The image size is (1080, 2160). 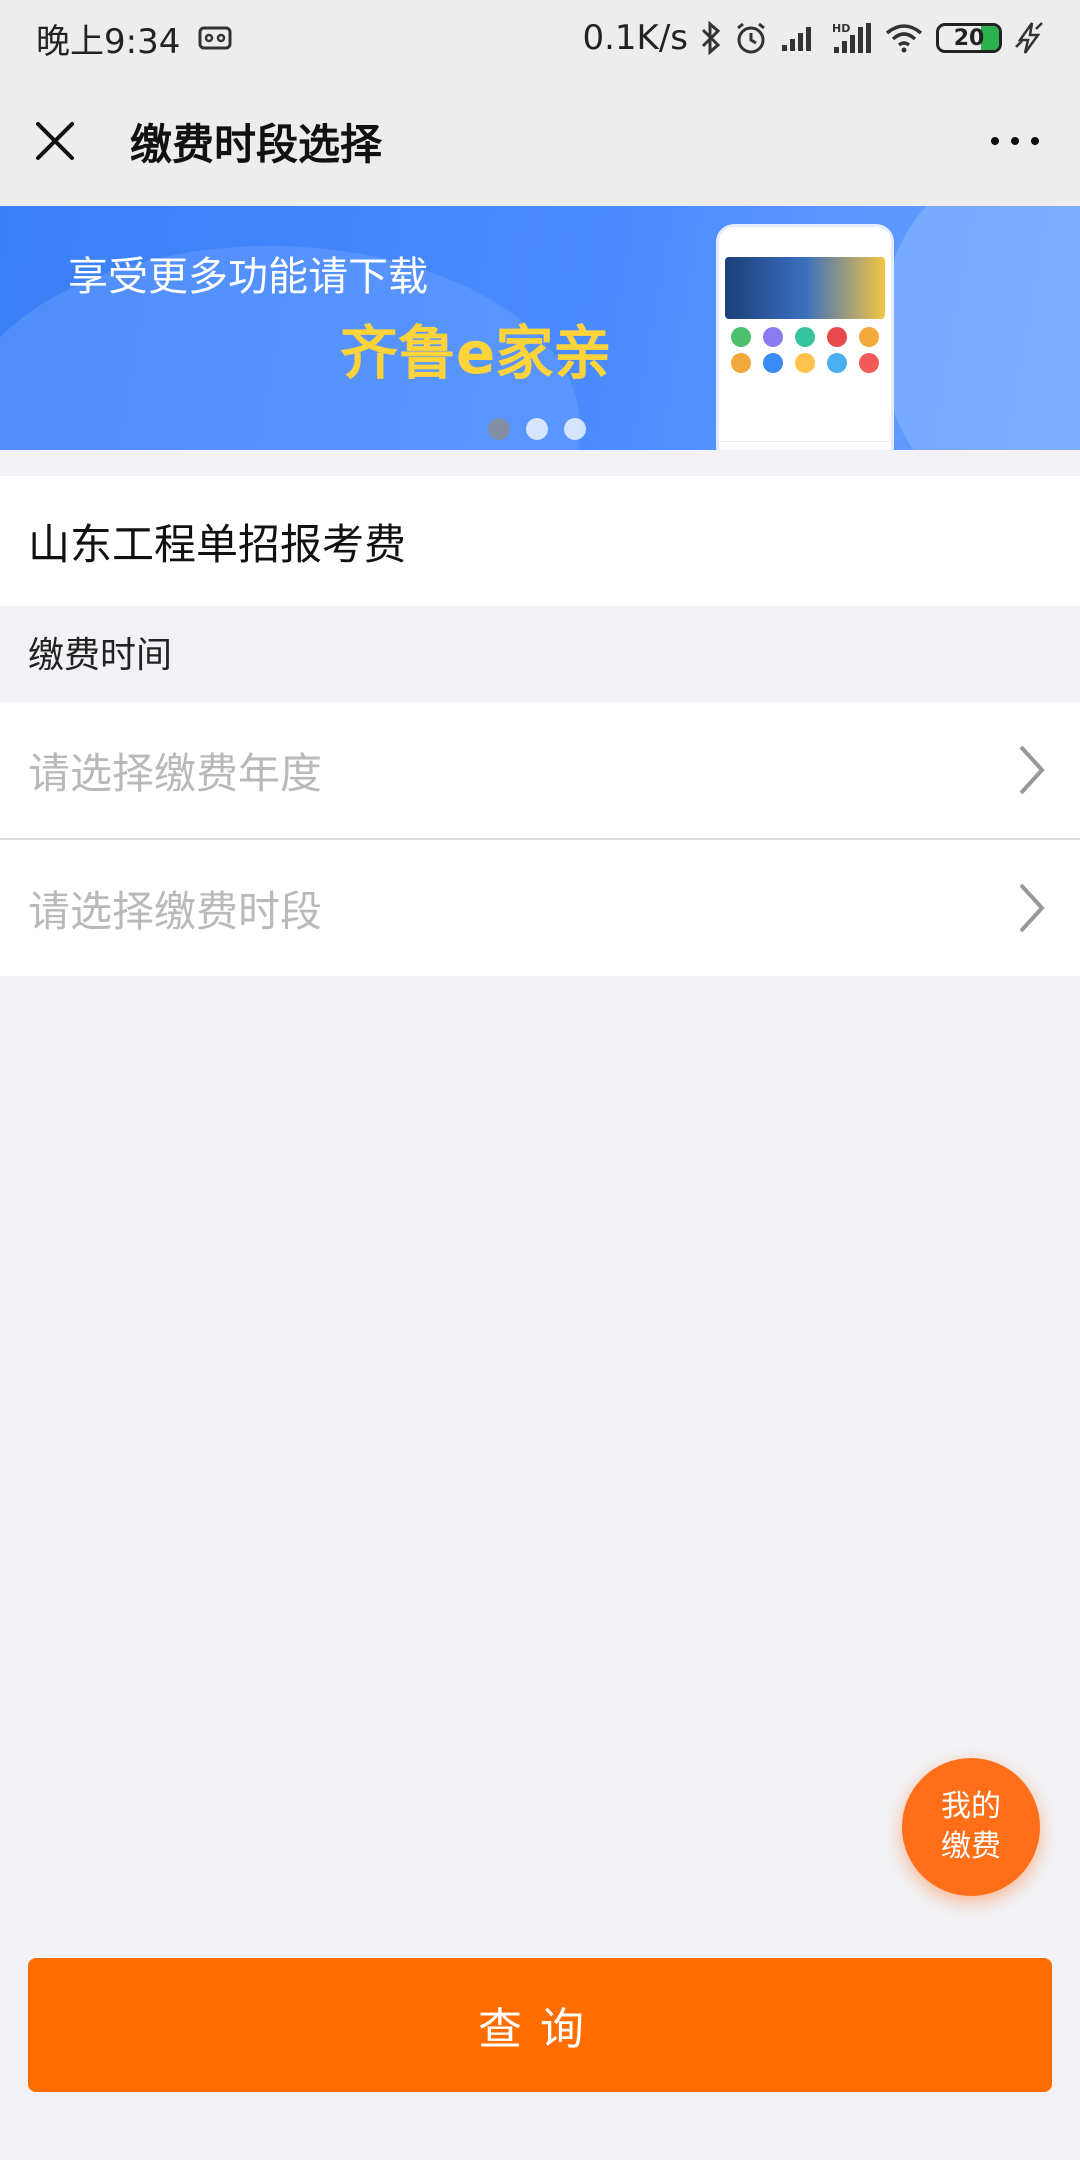 I want to click on section-label: 缴费时间, so click(x=100, y=655).